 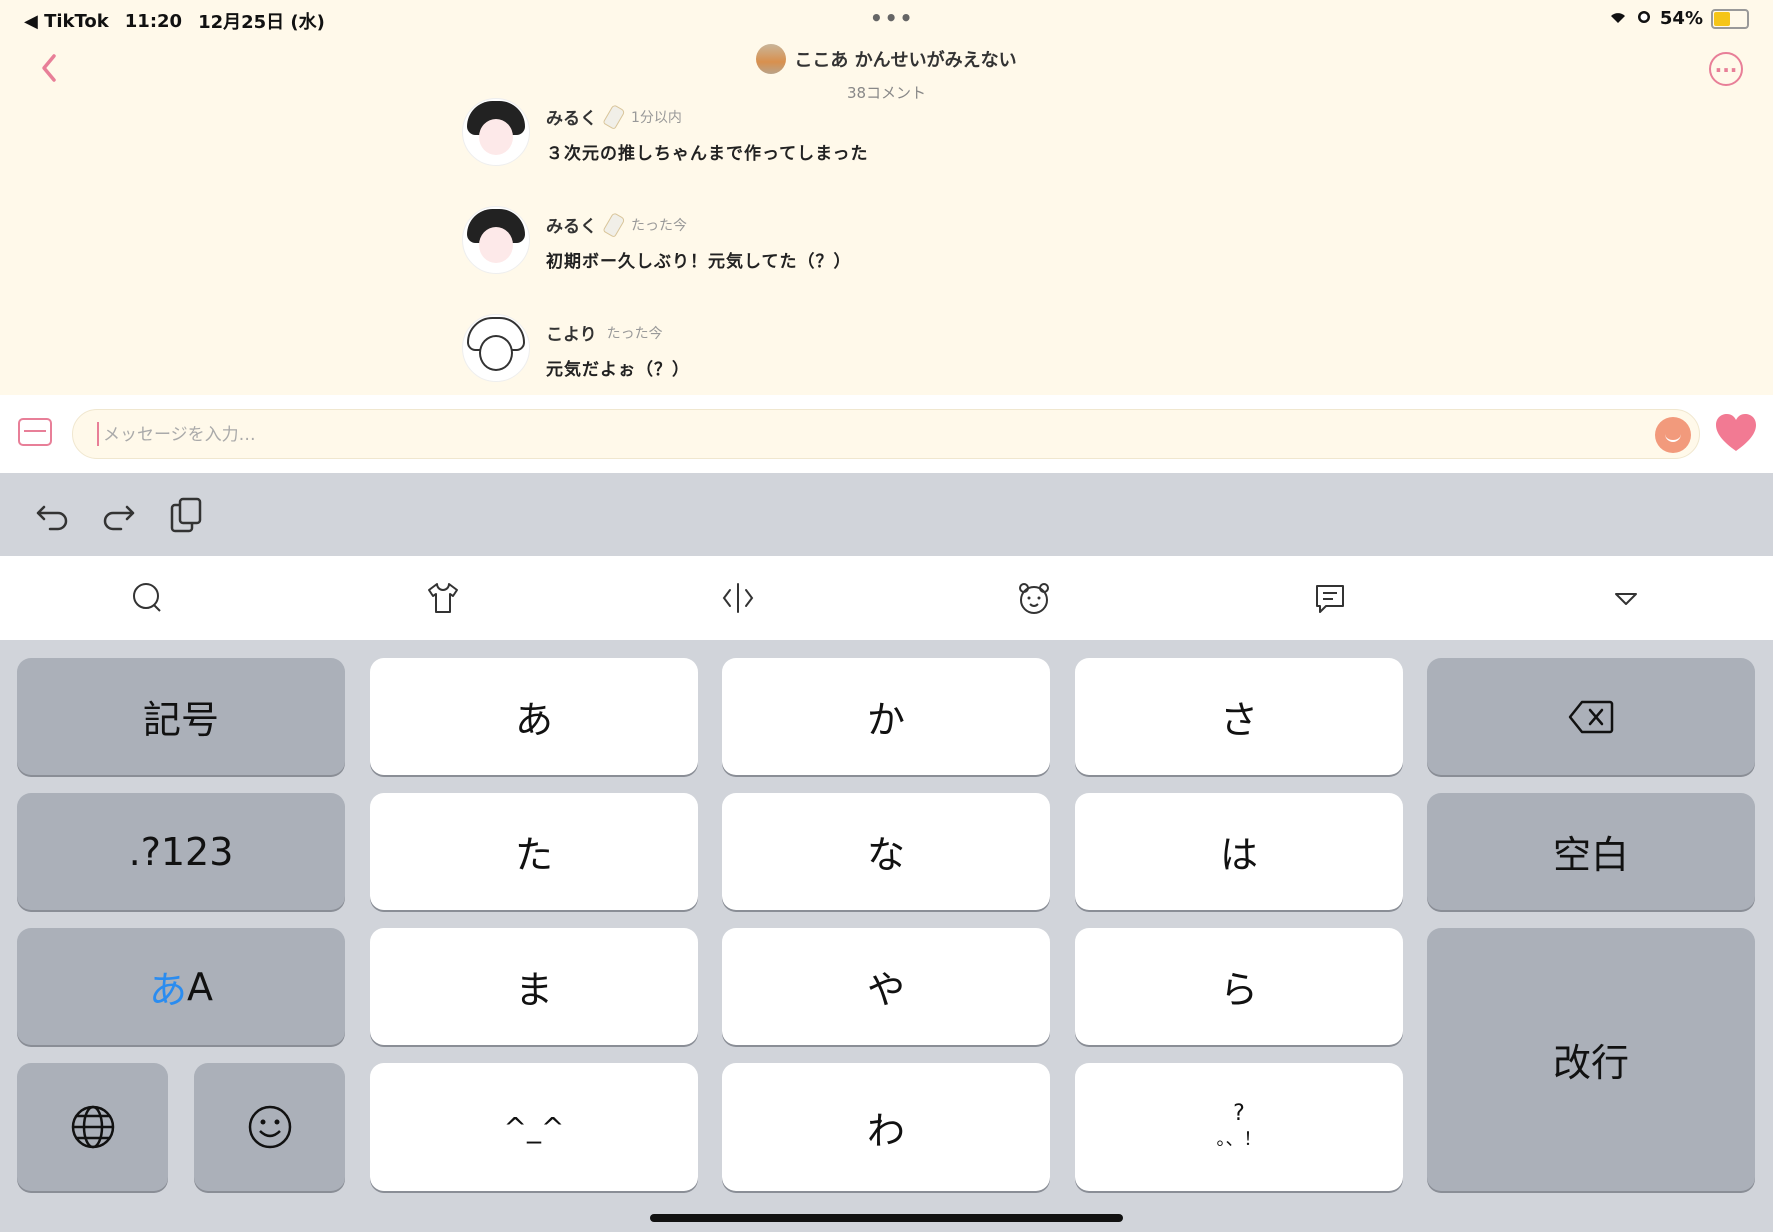 I want to click on backspace-icon, so click(x=1591, y=716).